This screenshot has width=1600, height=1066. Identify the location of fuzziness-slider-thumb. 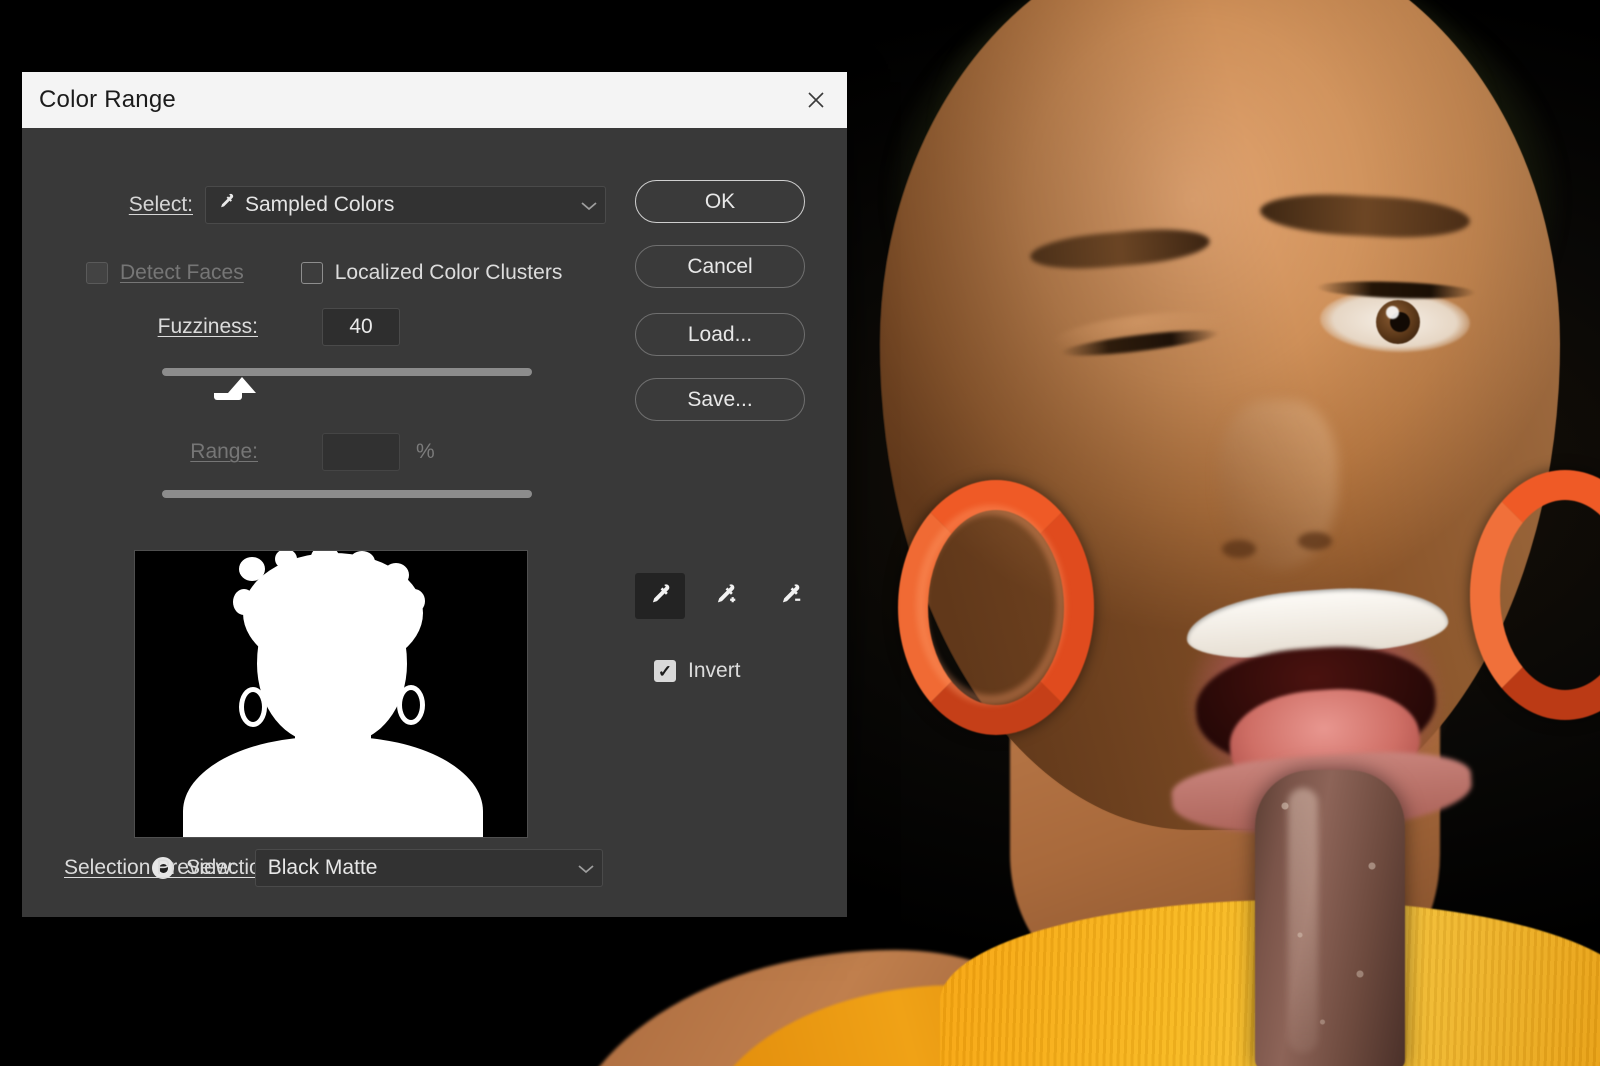
(242, 385).